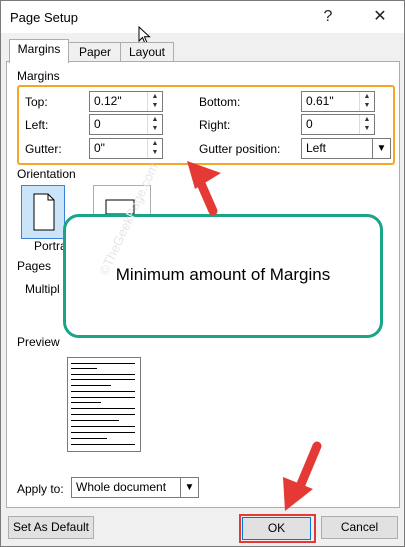 Image resolution: width=405 pixels, height=547 pixels. What do you see at coordinates (302, 476) in the screenshot?
I see `red-arrow-down-icon` at bounding box center [302, 476].